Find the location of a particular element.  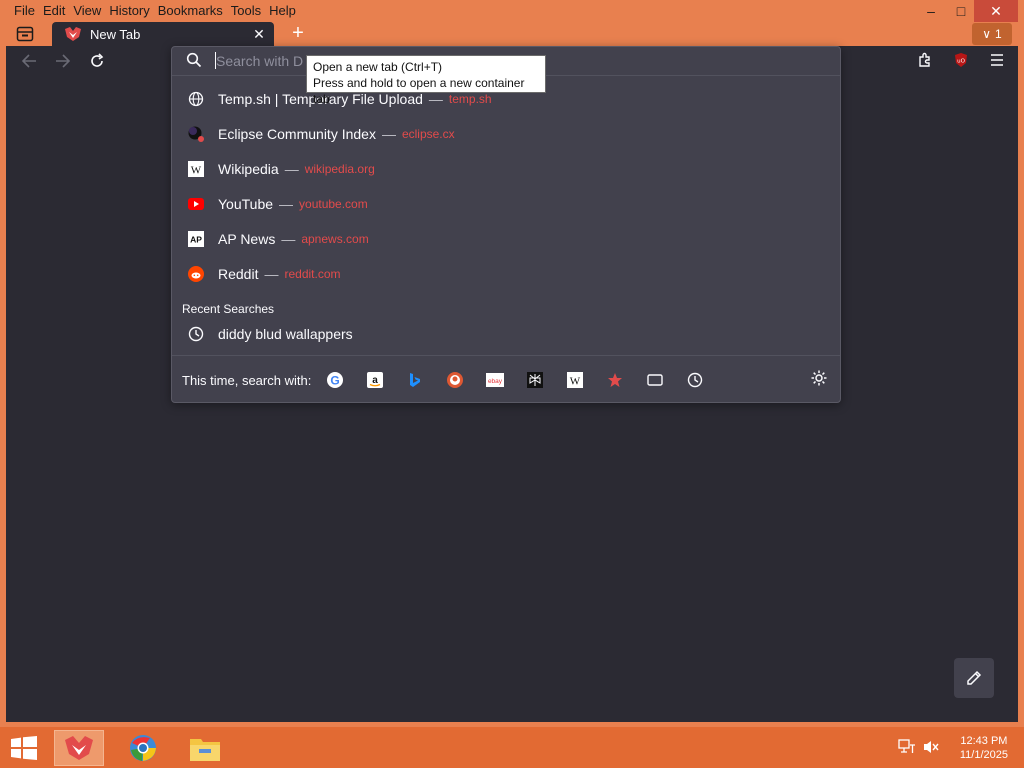

clock-date: 11/1/2025 is located at coordinates (983, 755).